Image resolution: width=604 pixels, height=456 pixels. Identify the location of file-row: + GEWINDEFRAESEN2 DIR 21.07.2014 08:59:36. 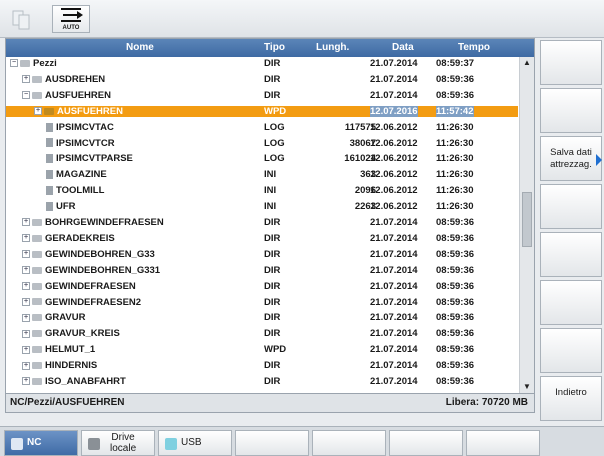
(262, 303).